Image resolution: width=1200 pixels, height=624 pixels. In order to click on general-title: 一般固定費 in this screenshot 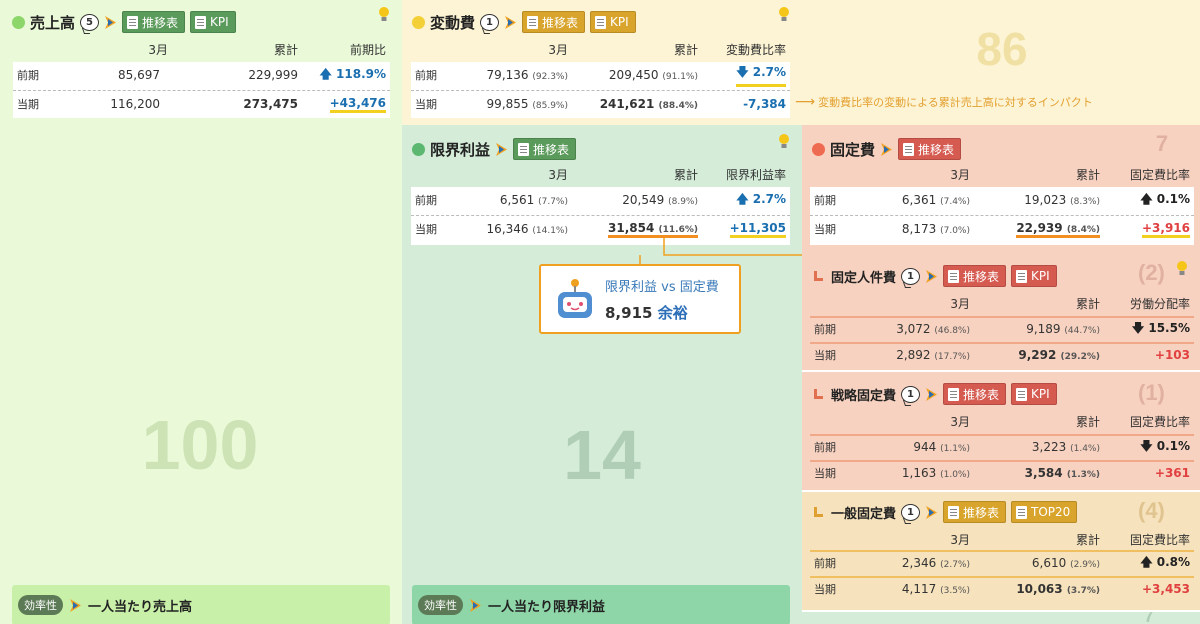, I will do `click(864, 514)`.